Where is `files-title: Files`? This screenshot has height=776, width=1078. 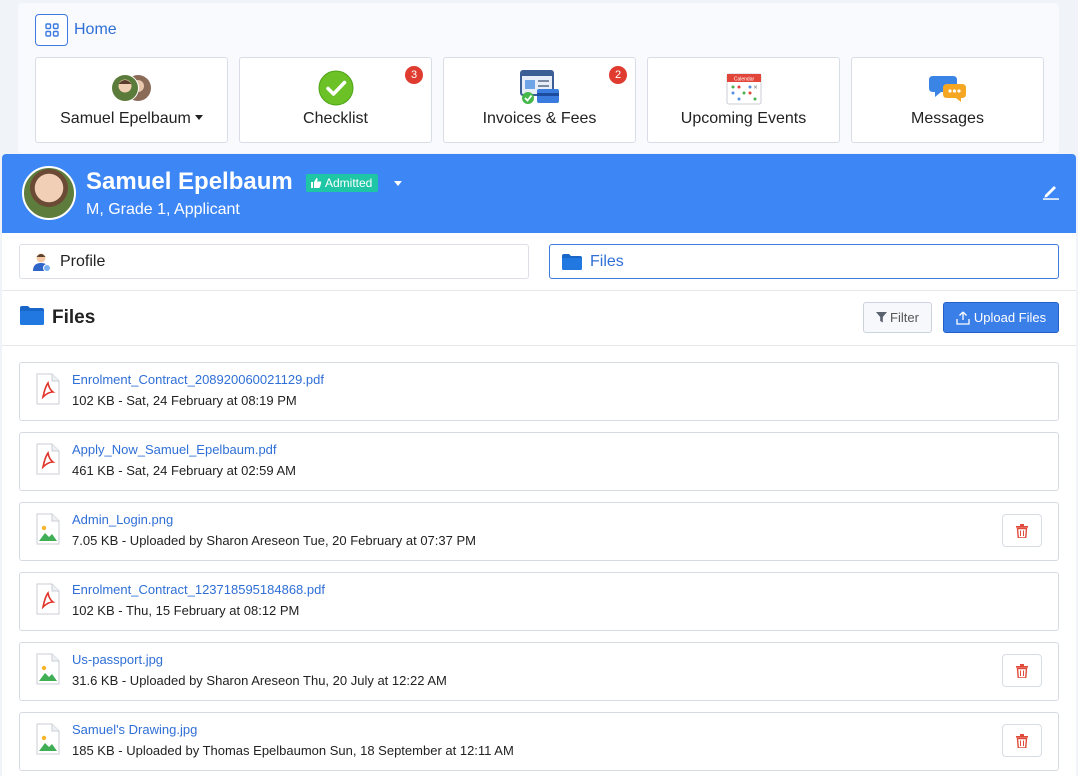
files-title: Files is located at coordinates (74, 317).